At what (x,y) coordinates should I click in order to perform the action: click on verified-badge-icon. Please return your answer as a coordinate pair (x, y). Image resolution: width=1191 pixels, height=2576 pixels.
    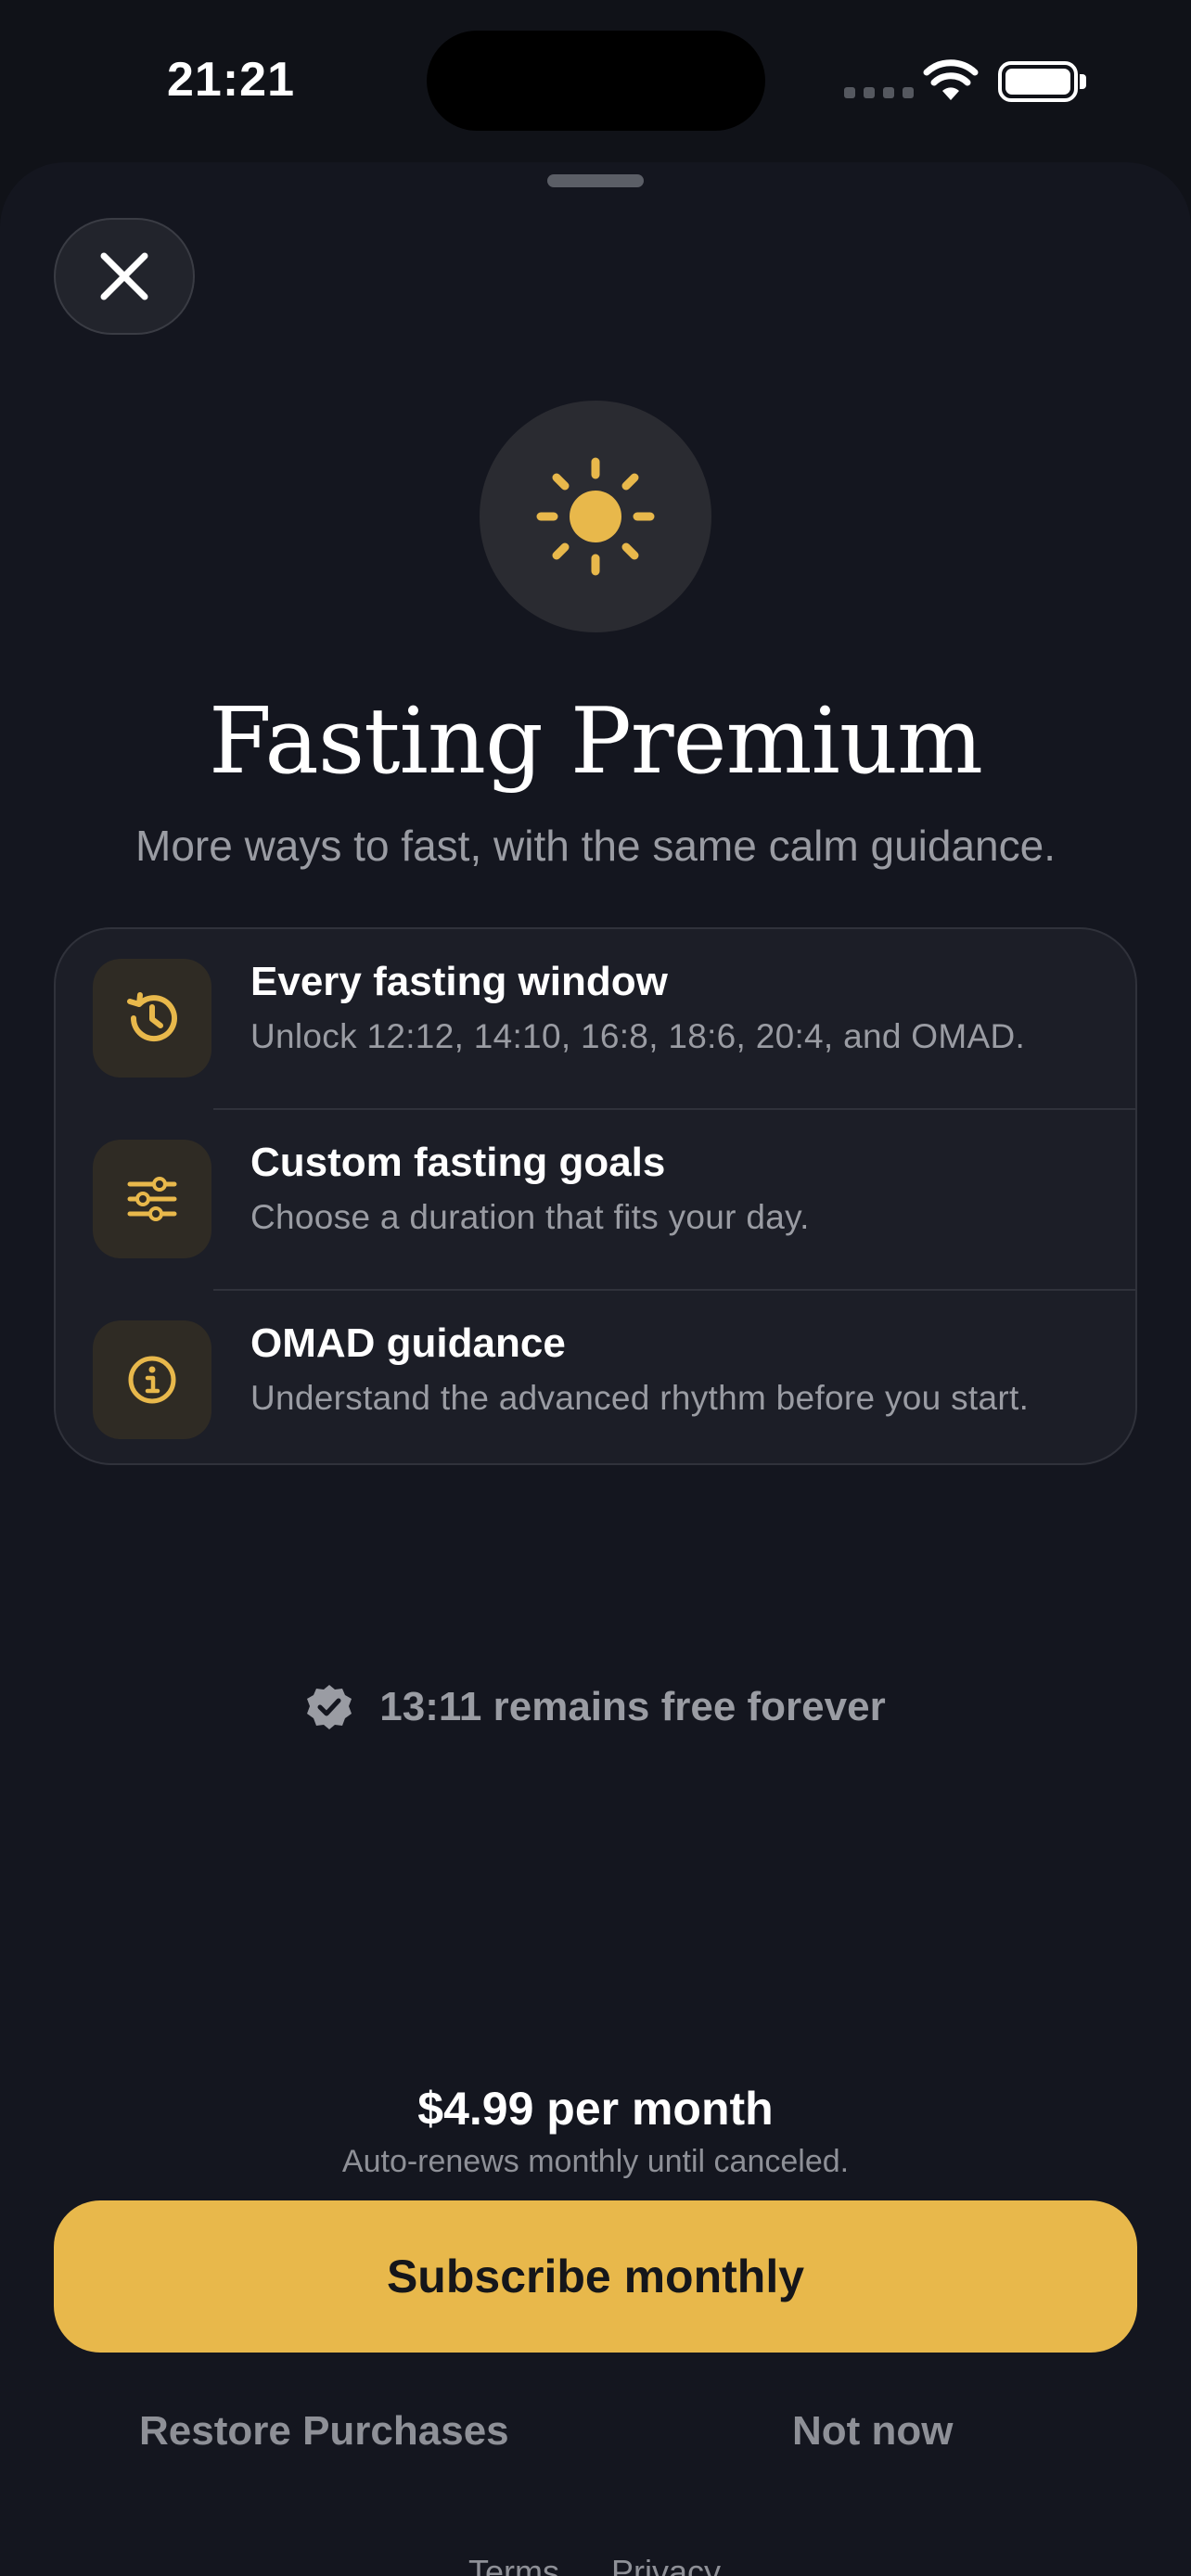
    Looking at the image, I should click on (329, 1707).